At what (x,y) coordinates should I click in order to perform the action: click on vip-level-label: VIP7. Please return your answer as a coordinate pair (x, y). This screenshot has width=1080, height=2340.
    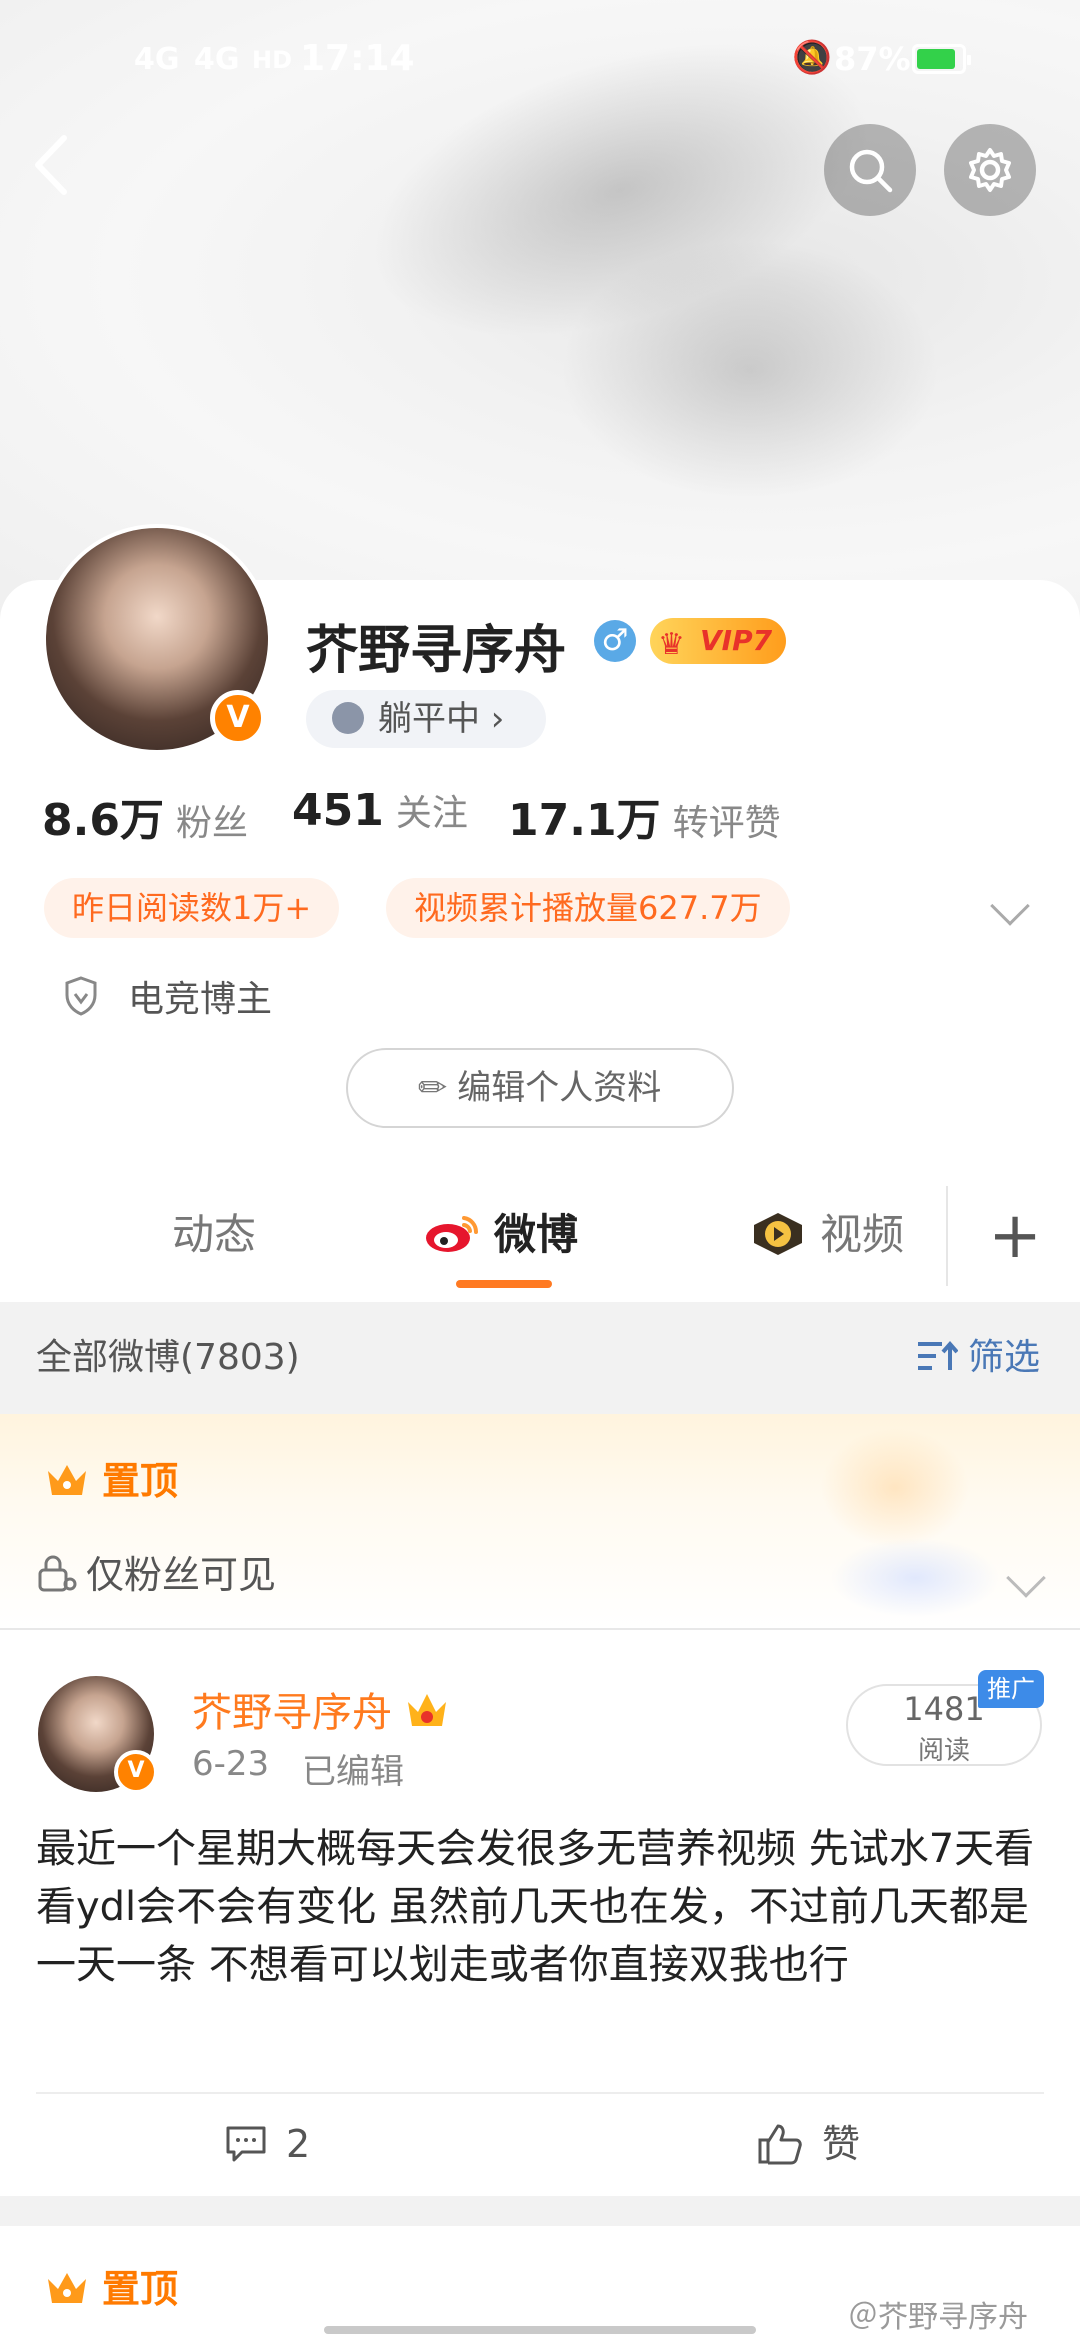
    Looking at the image, I should click on (736, 640).